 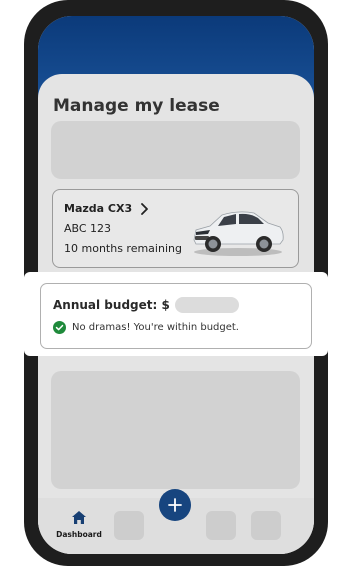 I want to click on add-button, so click(x=175, y=505).